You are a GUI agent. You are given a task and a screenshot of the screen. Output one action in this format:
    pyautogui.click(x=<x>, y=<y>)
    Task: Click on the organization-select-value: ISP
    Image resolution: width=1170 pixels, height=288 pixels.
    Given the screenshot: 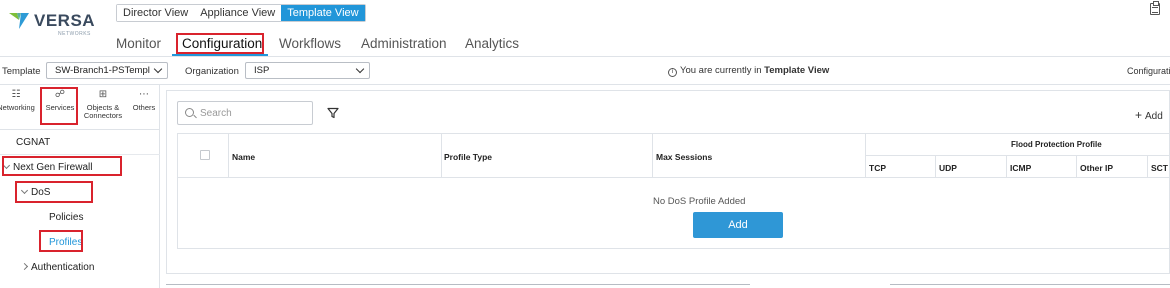 What is the action you would take?
    pyautogui.click(x=262, y=70)
    